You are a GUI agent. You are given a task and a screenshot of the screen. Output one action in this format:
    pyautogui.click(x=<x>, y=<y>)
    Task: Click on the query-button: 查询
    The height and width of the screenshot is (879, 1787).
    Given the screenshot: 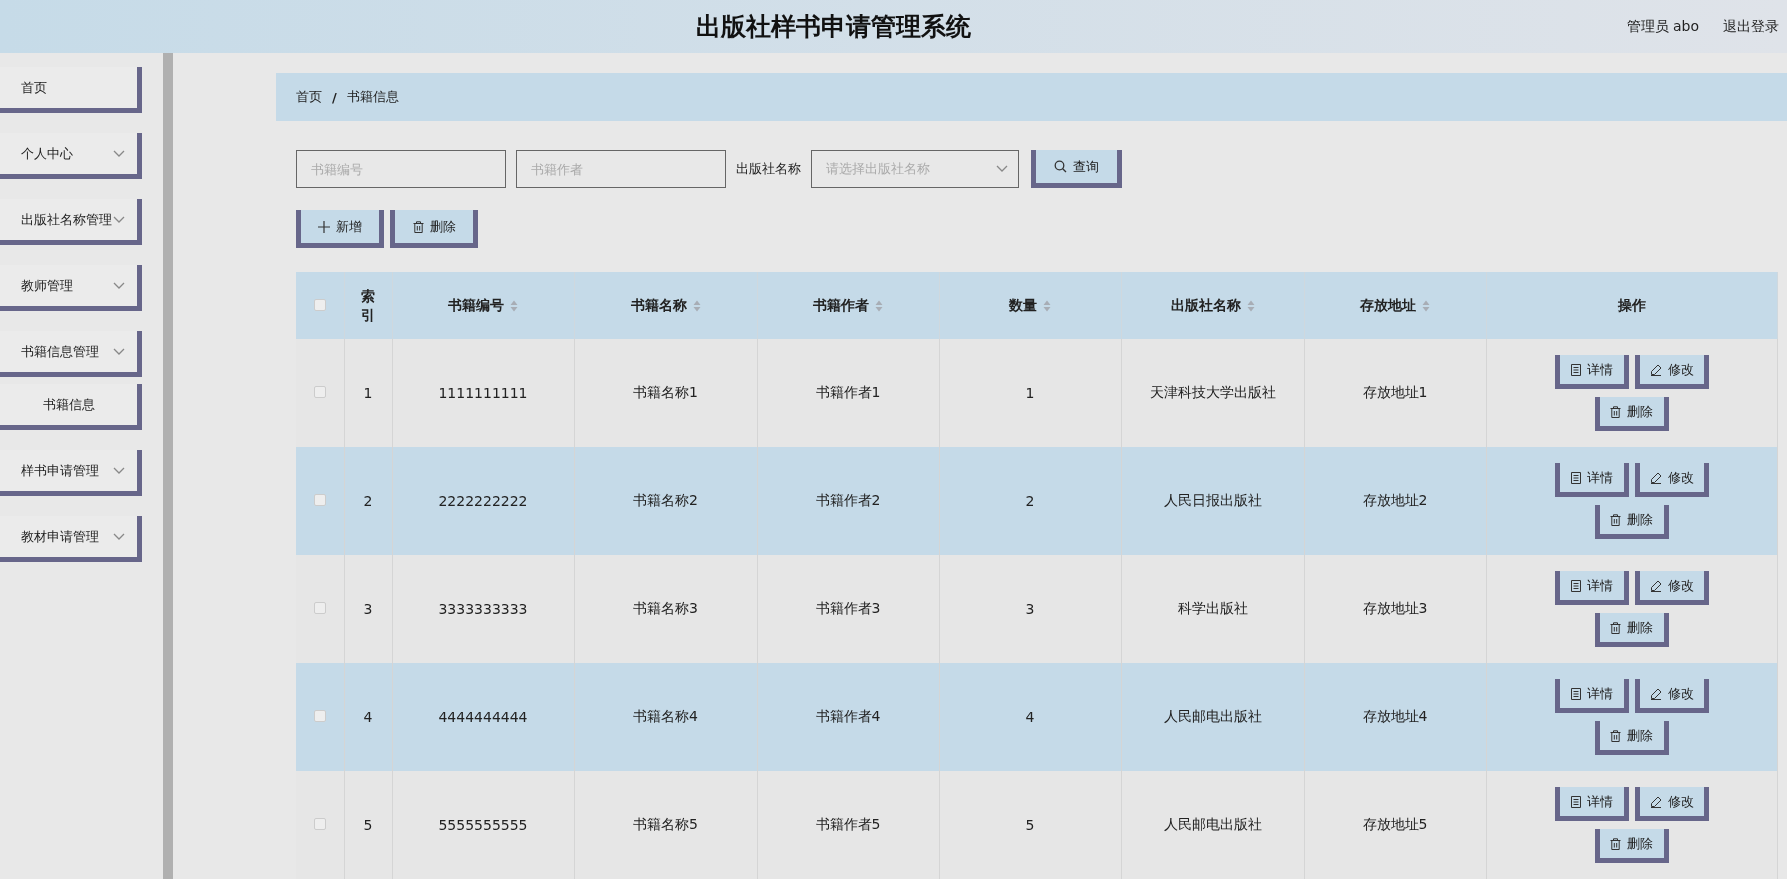 What is the action you would take?
    pyautogui.click(x=1076, y=169)
    